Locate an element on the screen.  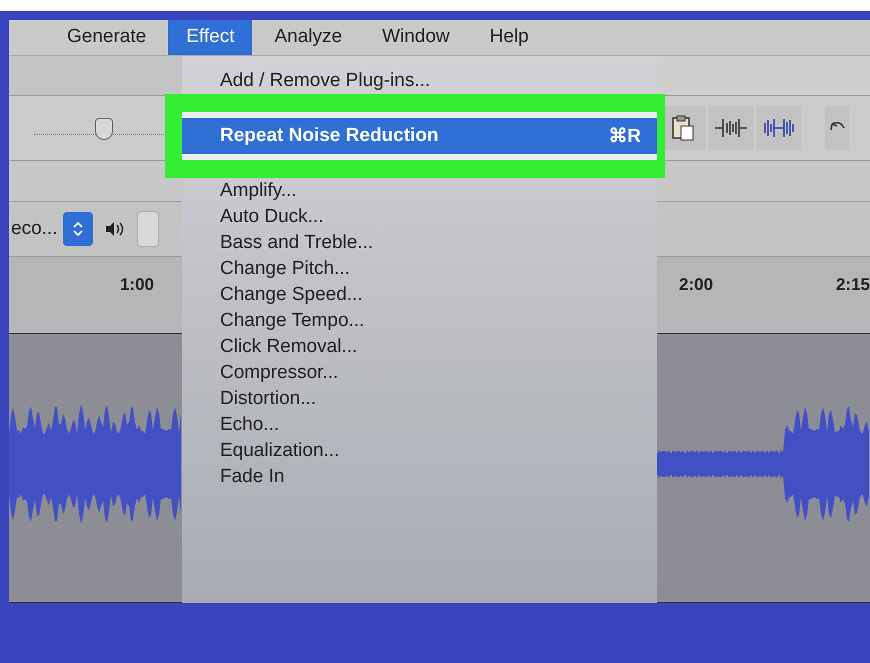
silence-icon is located at coordinates (779, 128).